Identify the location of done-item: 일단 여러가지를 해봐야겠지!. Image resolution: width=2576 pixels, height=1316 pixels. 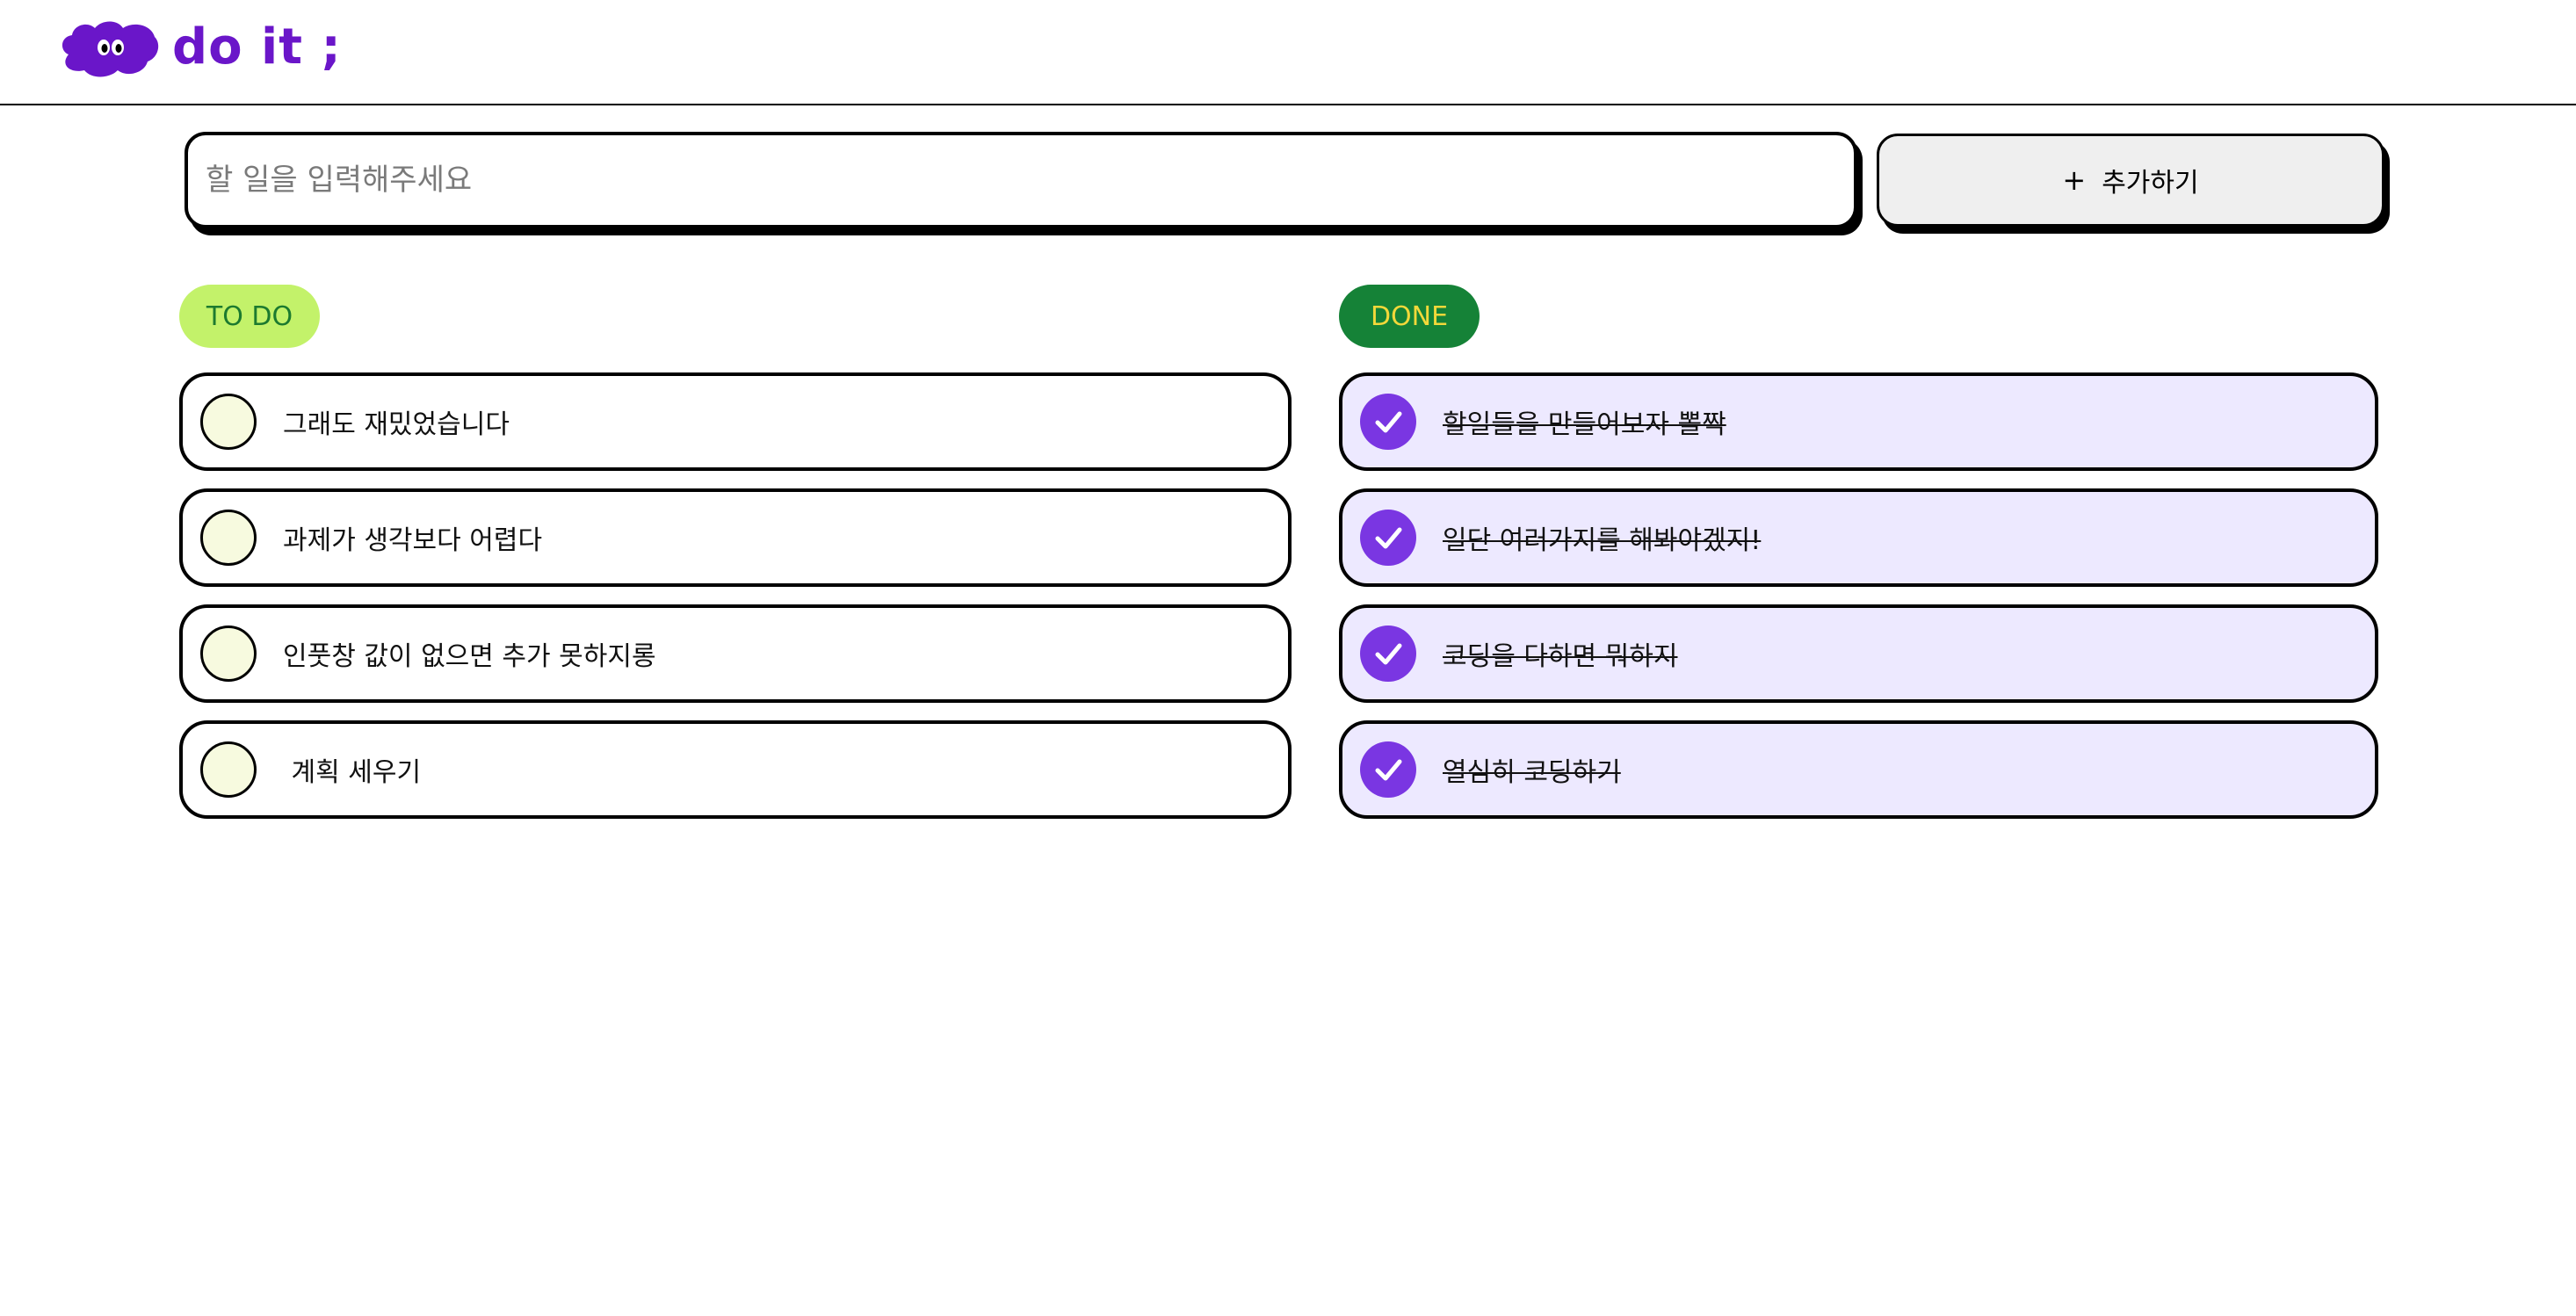
(1858, 537).